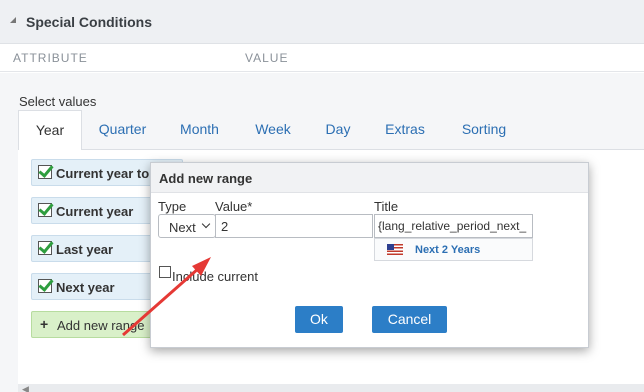 This screenshot has width=644, height=392. I want to click on value-label: Value*, so click(234, 206).